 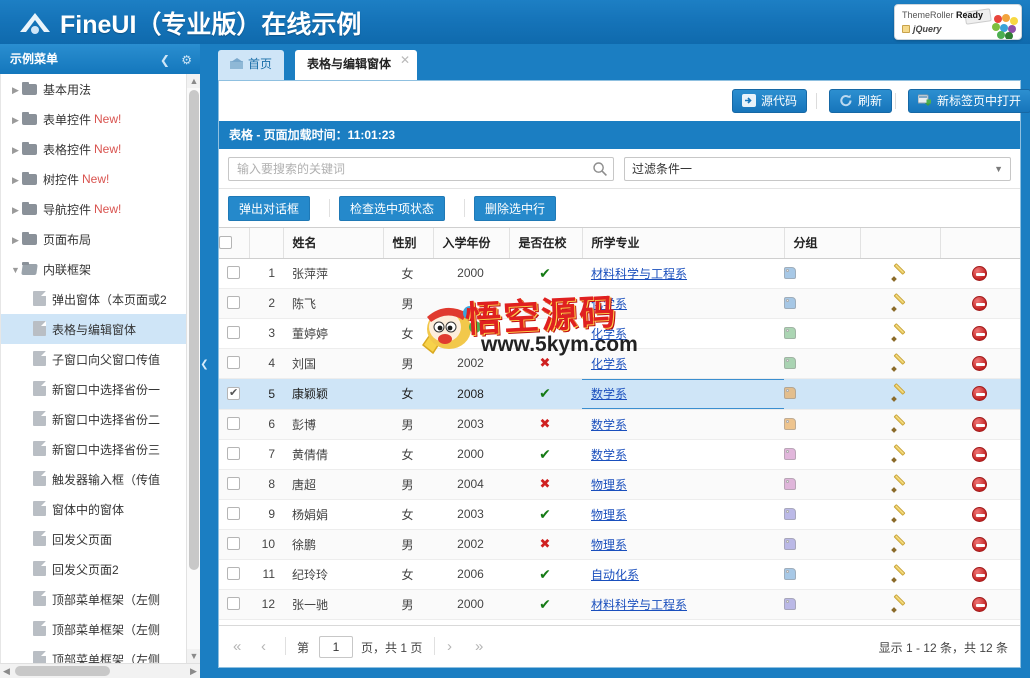 What do you see at coordinates (94, 119) in the screenshot?
I see `sidebar-item-1: ▶ 表单控件 New!` at bounding box center [94, 119].